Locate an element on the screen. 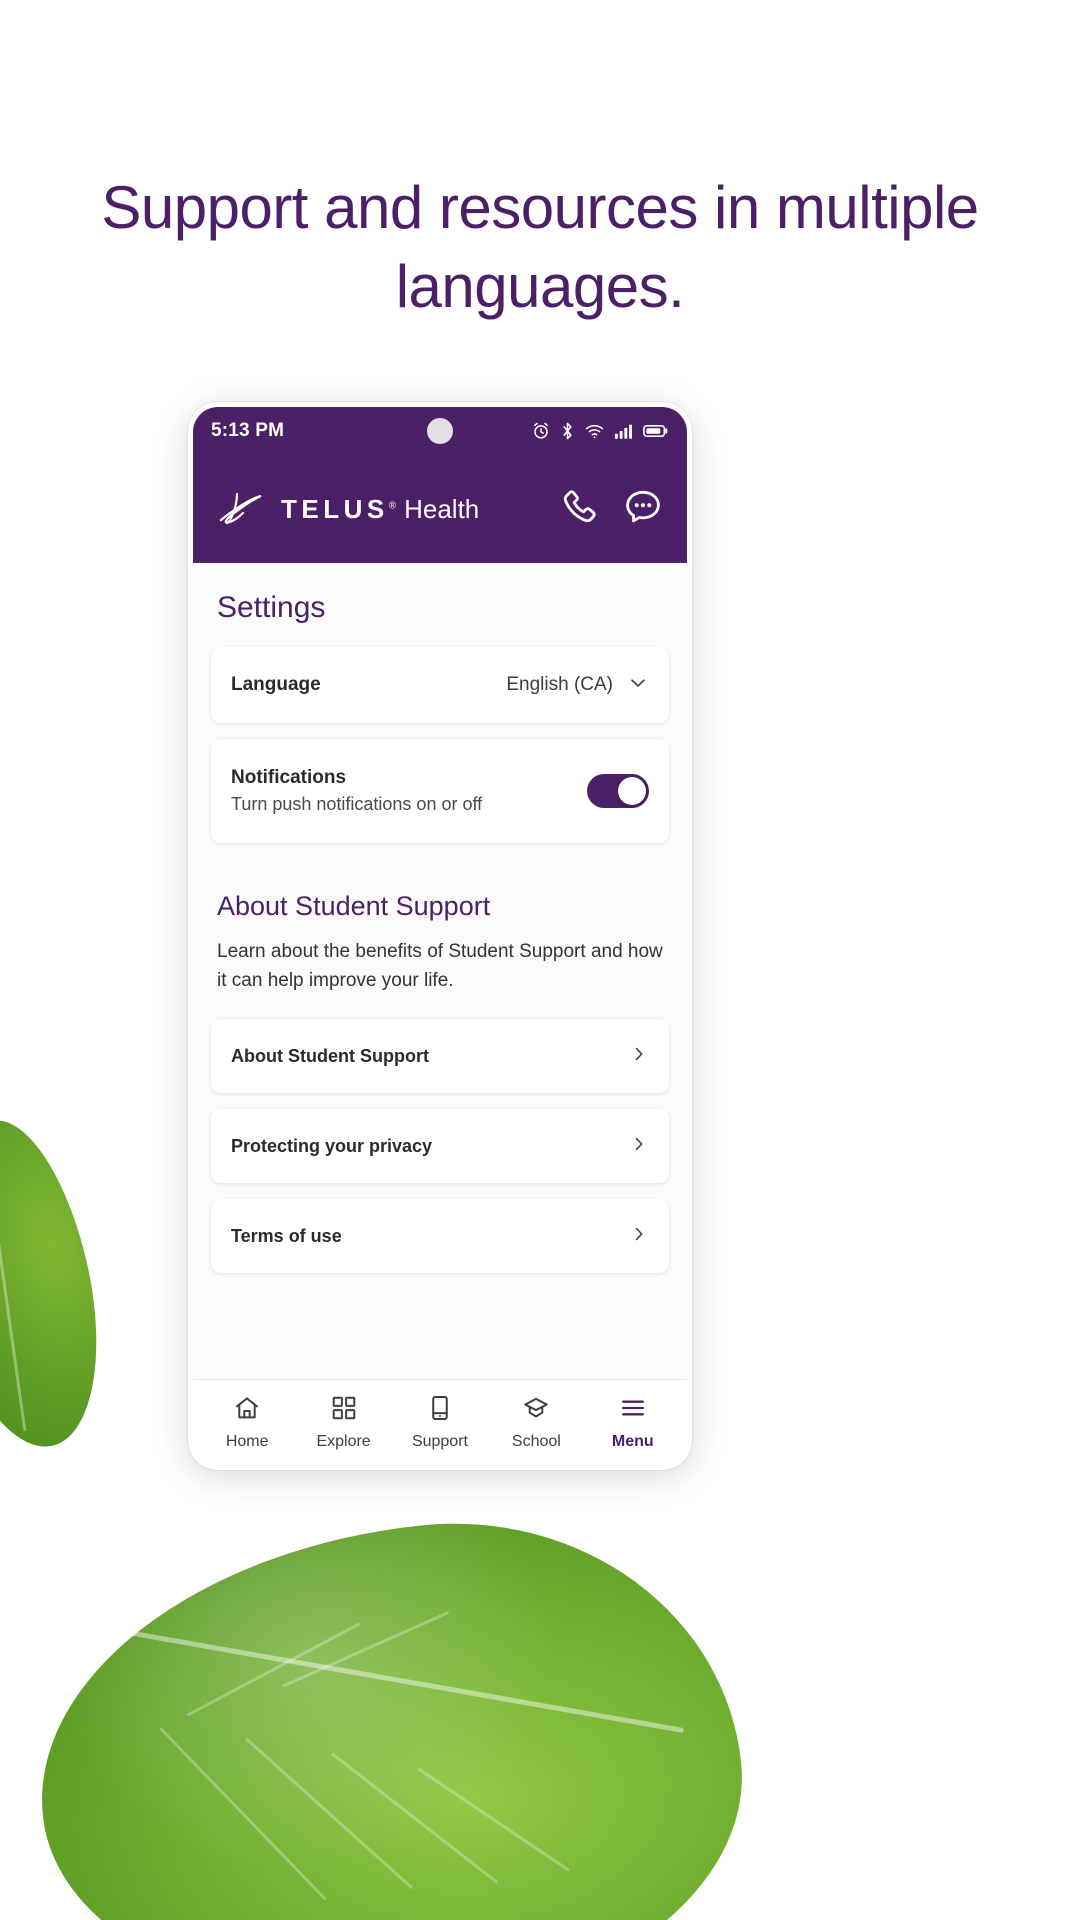 The height and width of the screenshot is (1920, 1080). list-item: Terms of use is located at coordinates (440, 1236).